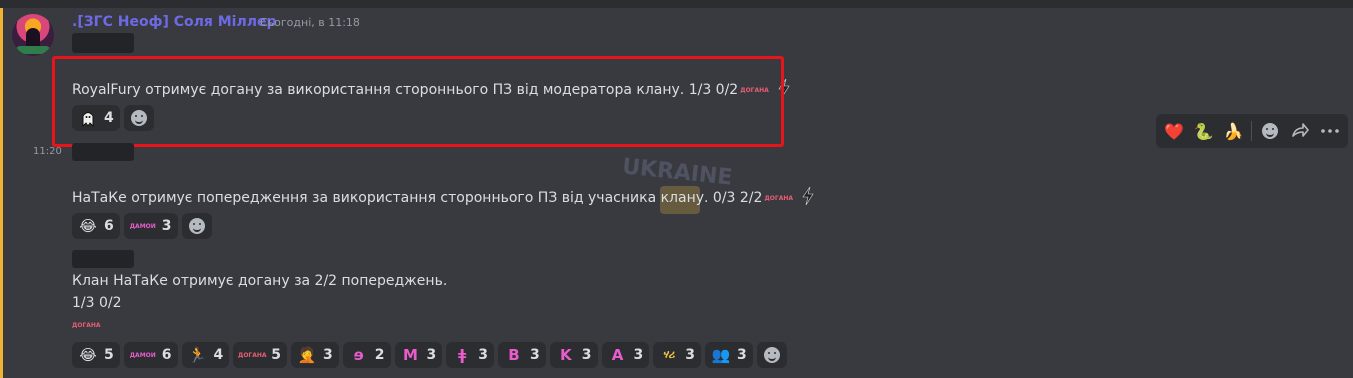 Image resolution: width=1353 pixels, height=378 pixels. What do you see at coordinates (358, 355) in the screenshot?
I see `pink-swirl-icon: ɘ` at bounding box center [358, 355].